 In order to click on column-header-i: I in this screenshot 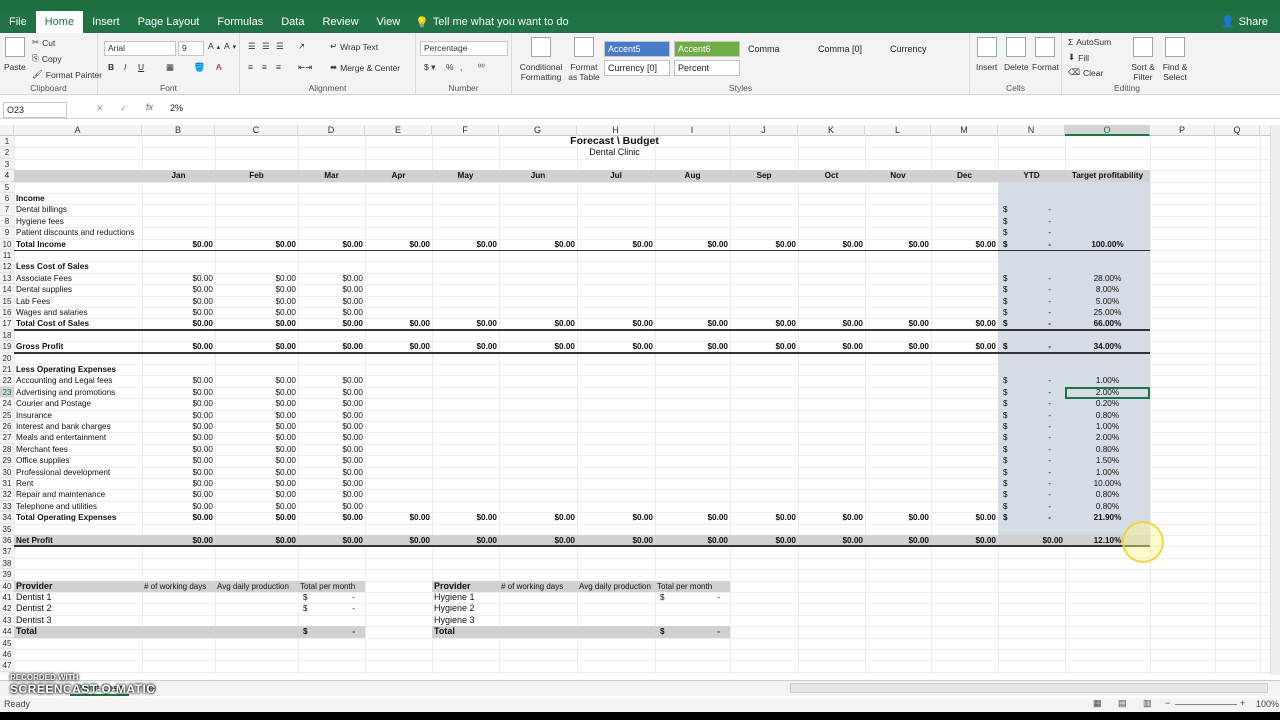, I will do `click(692, 130)`.